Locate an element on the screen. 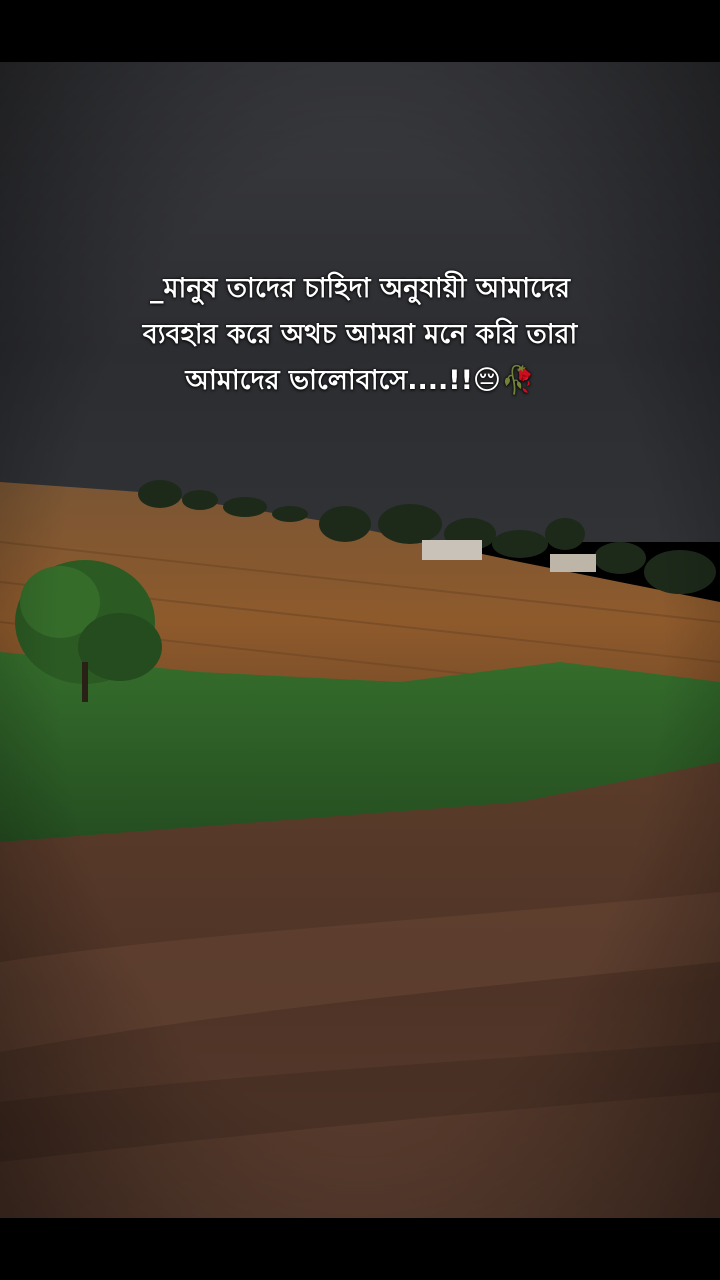  caption-line-3: আমাদের ভালোবাসে....!!😔🥀 is located at coordinates (360, 380).